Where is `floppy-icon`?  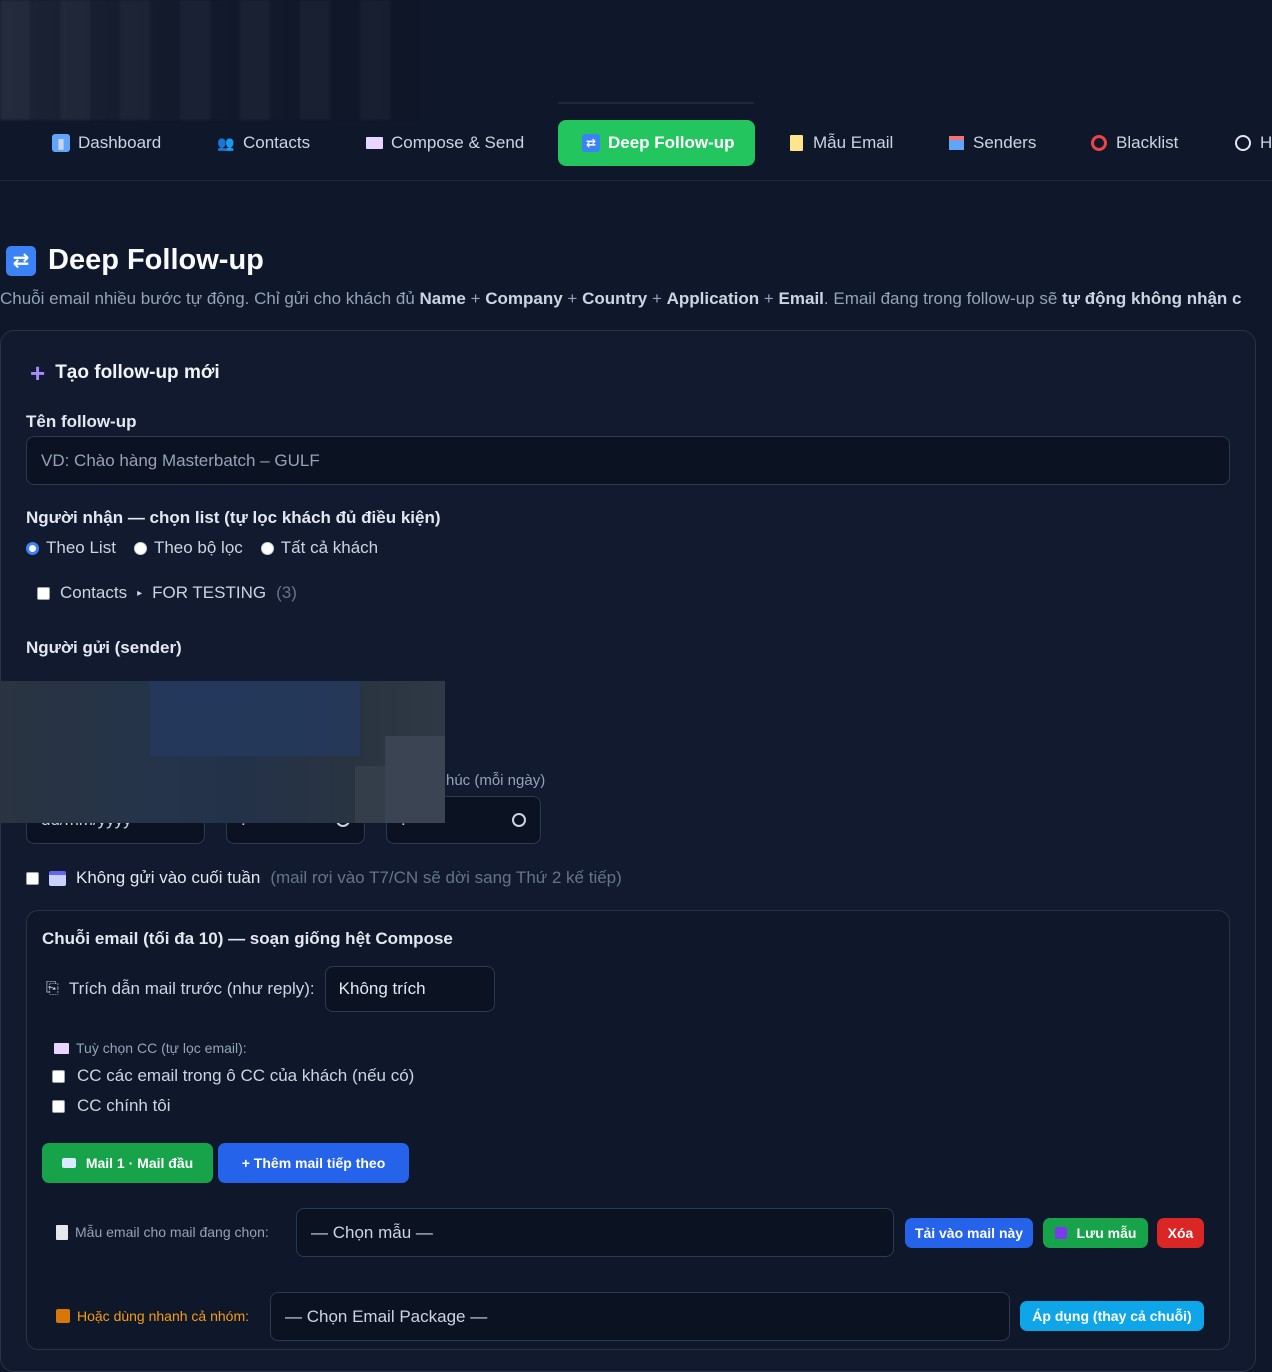
floppy-icon is located at coordinates (1060, 1233).